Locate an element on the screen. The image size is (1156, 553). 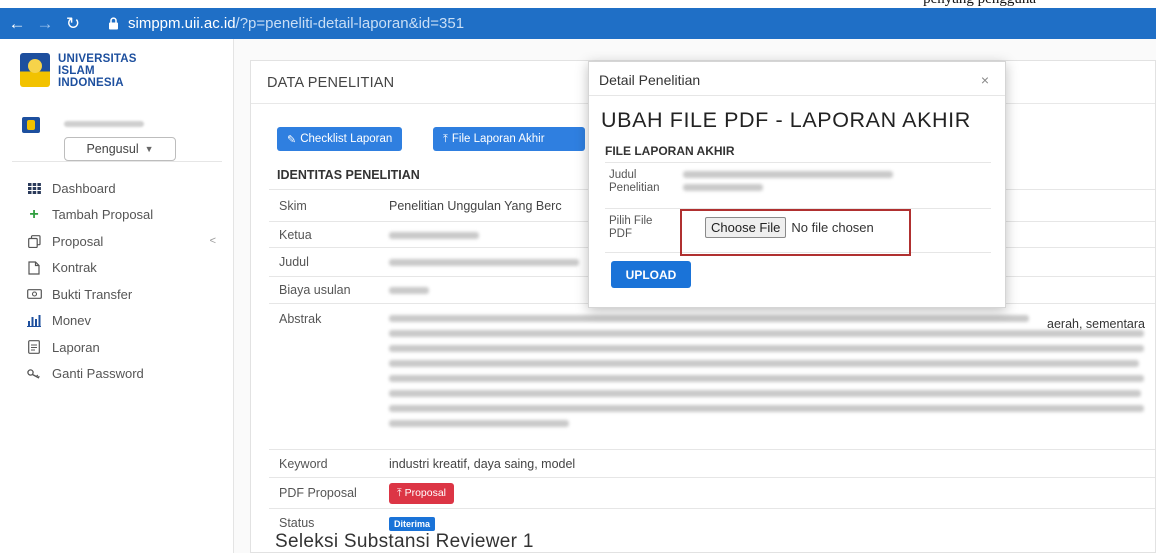
sidebar-item-laporan: Laporan is located at coordinates (126, 347).